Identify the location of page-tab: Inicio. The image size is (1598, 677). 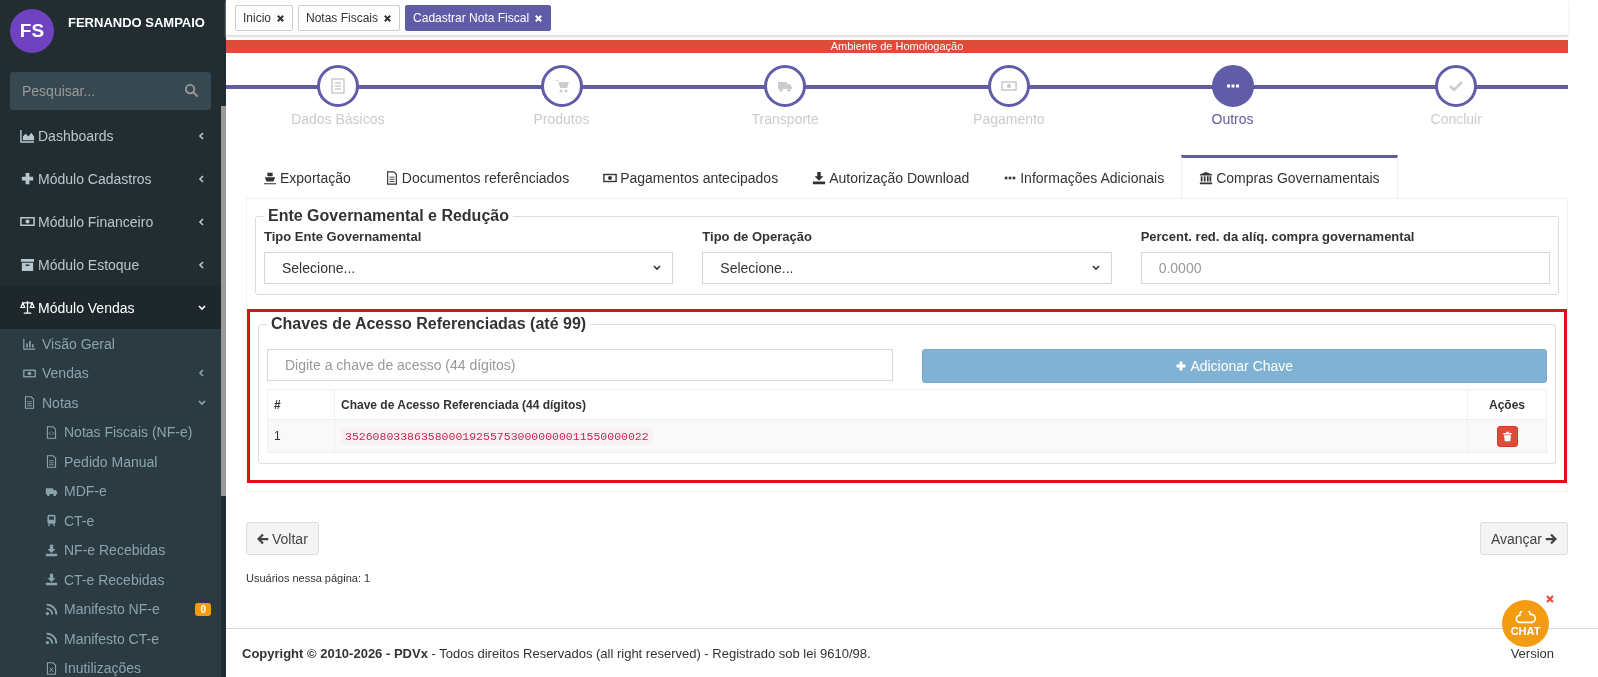
(264, 18).